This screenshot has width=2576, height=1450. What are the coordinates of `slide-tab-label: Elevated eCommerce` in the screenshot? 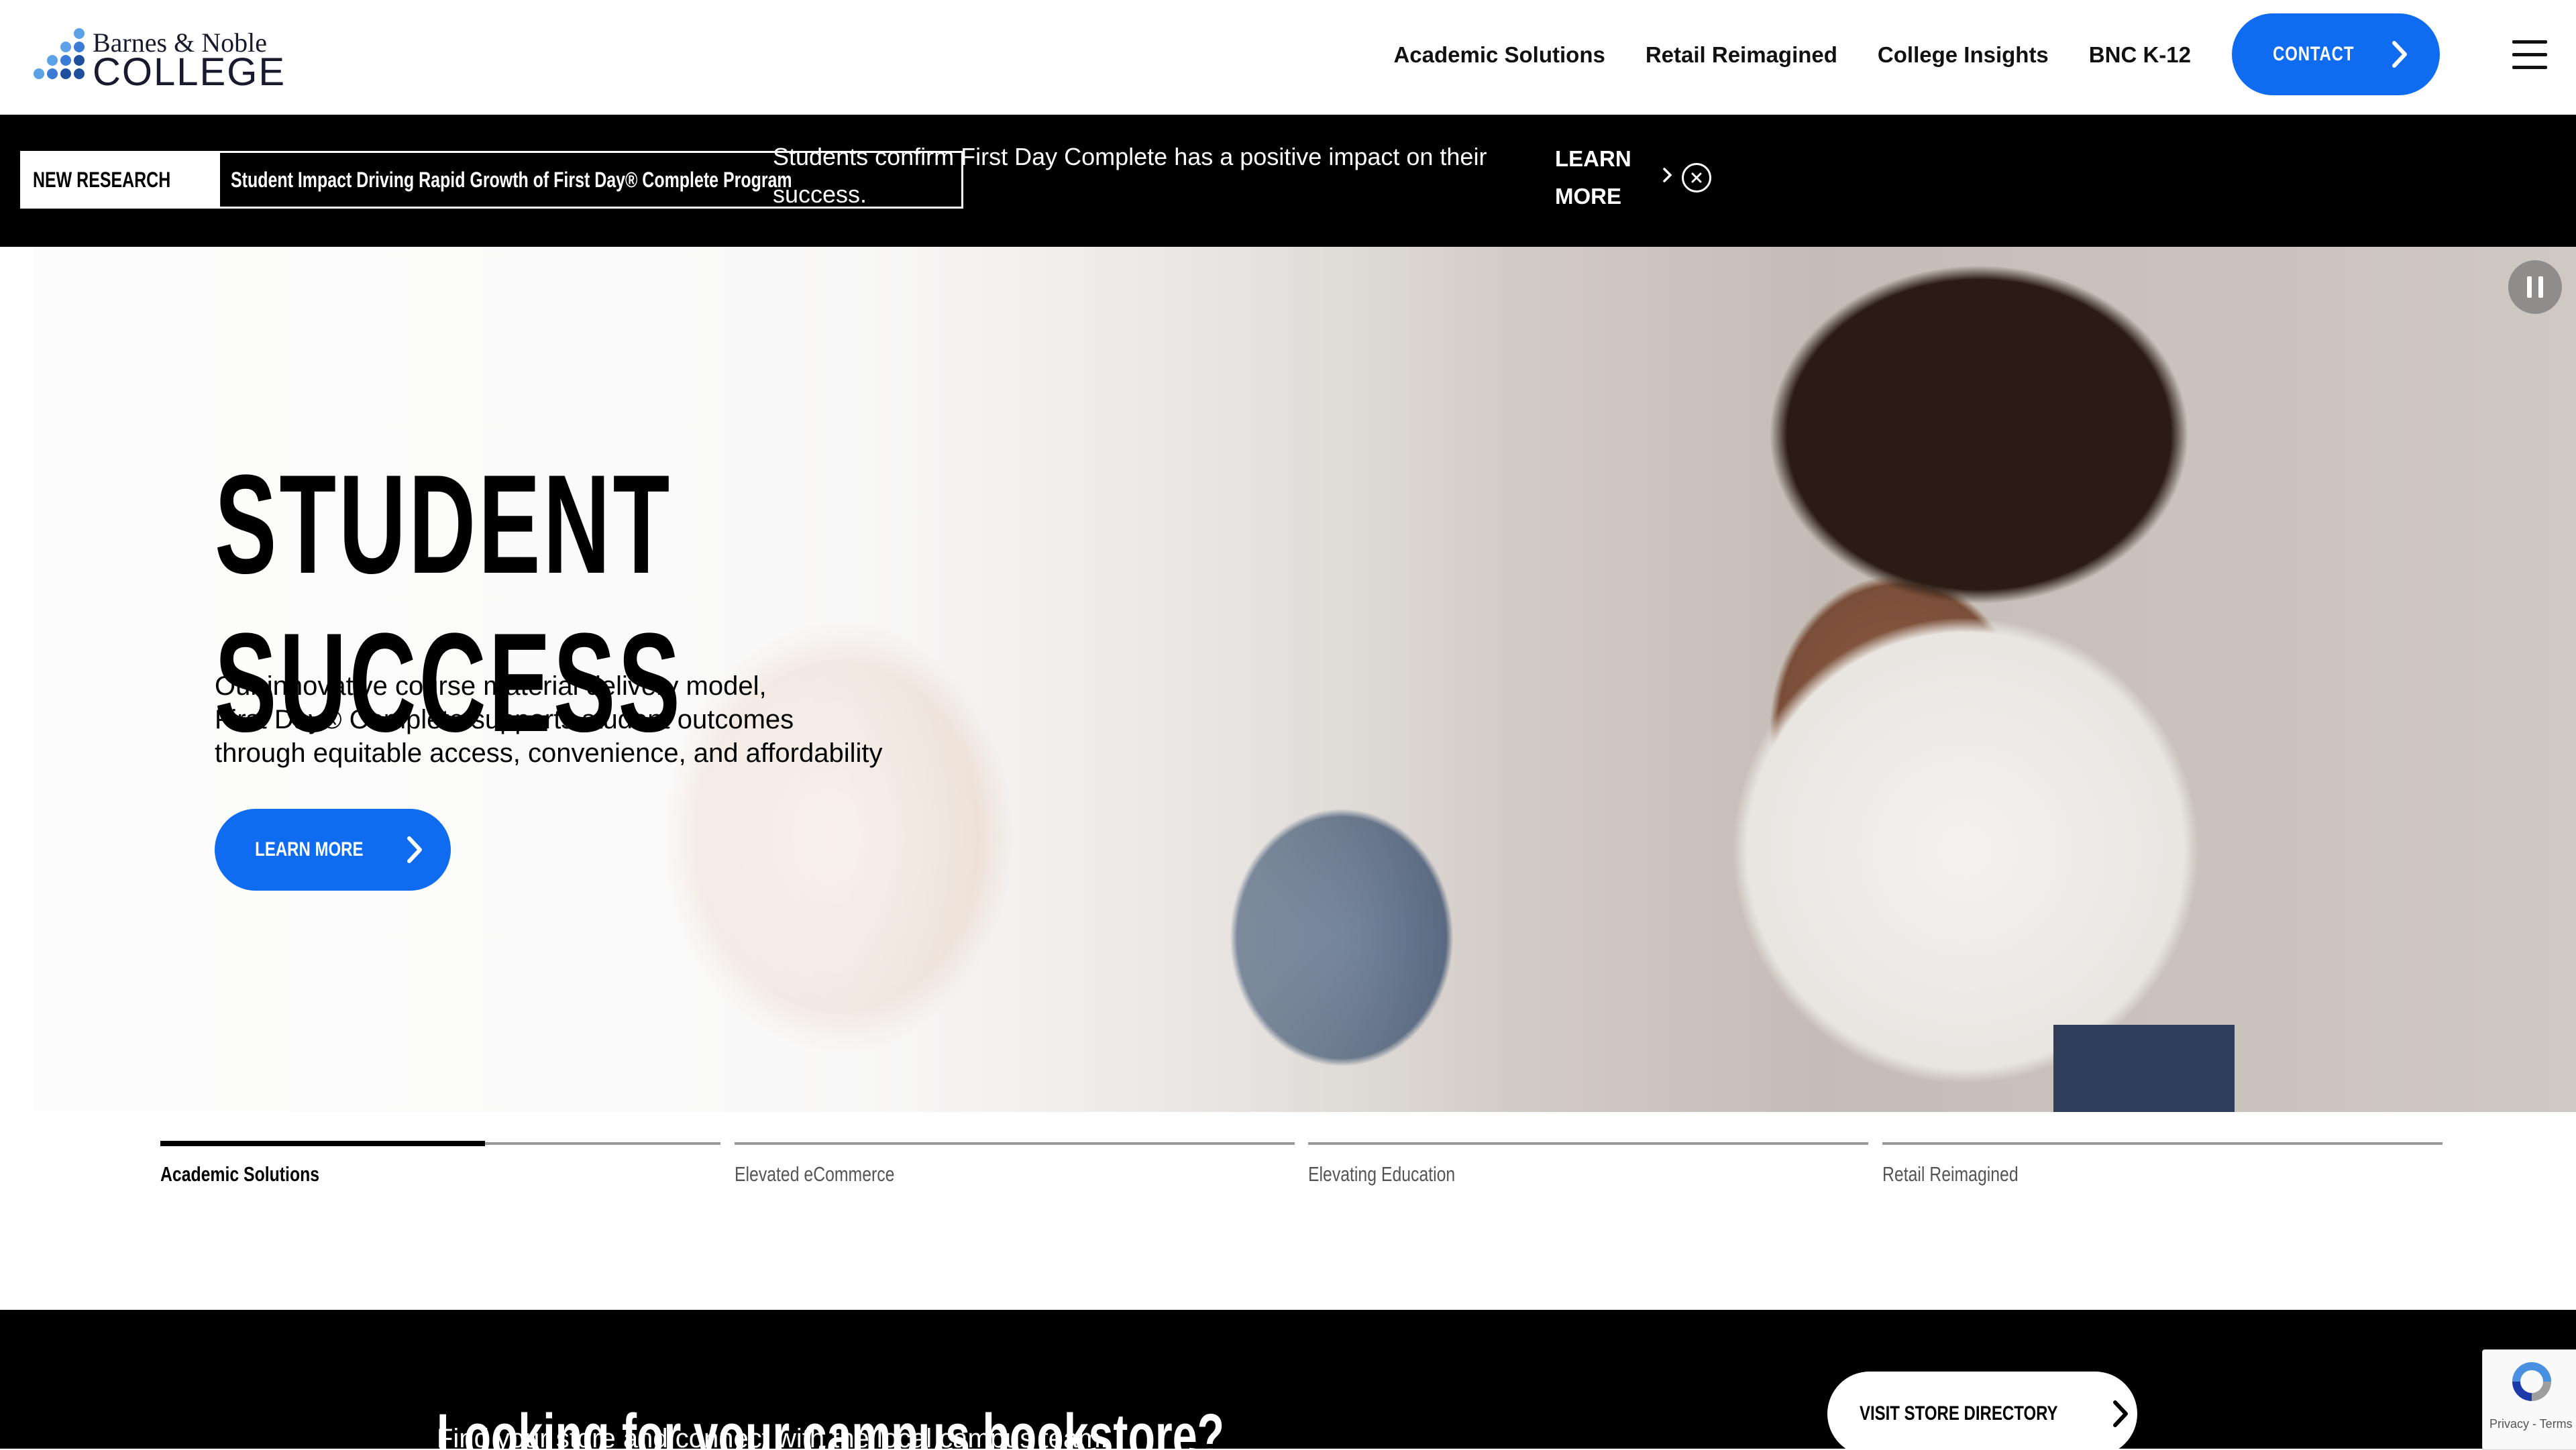 It's located at (815, 1174).